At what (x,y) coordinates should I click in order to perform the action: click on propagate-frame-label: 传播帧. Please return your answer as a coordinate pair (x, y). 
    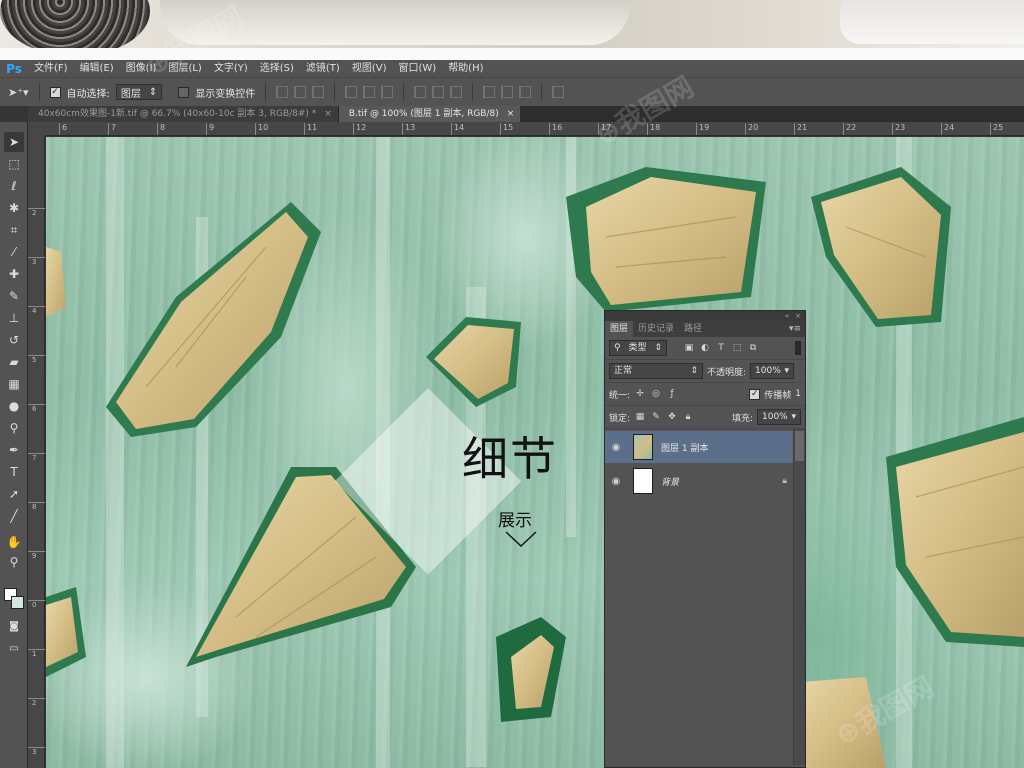
    Looking at the image, I should click on (778, 395).